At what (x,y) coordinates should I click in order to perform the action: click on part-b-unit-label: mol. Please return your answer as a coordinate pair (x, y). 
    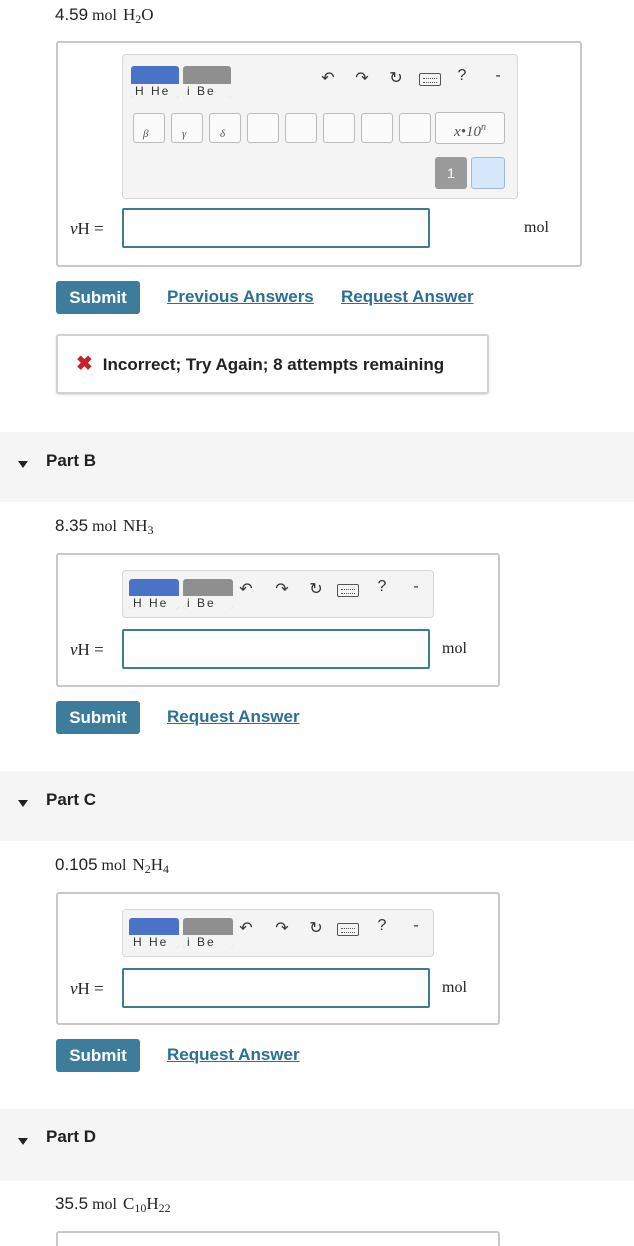
    Looking at the image, I should click on (454, 648).